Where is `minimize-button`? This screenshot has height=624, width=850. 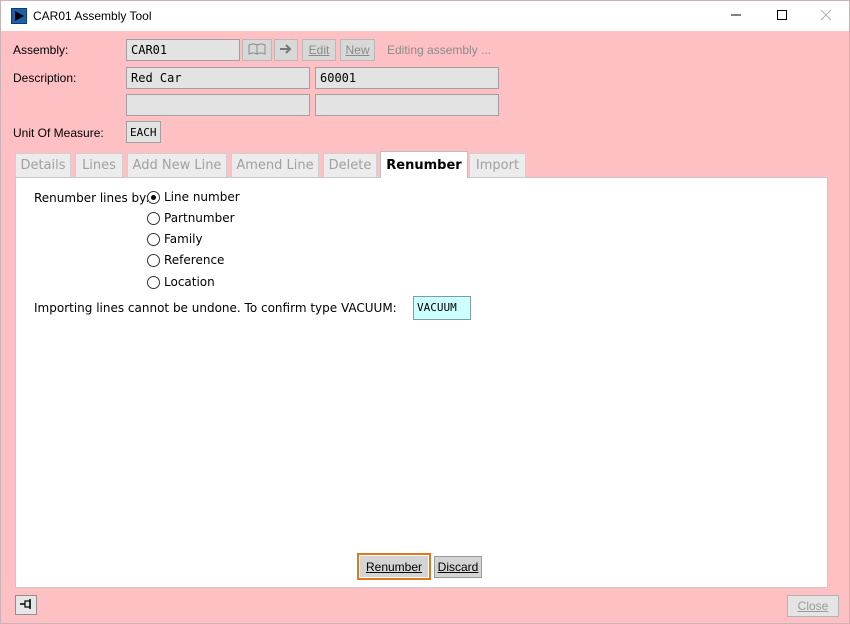
minimize-button is located at coordinates (736, 16).